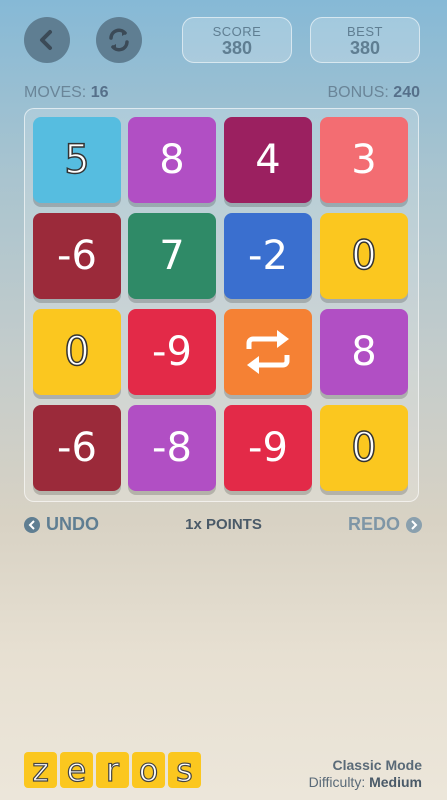  Describe the element at coordinates (406, 92) in the screenshot. I see `bonus-value: 240` at that location.